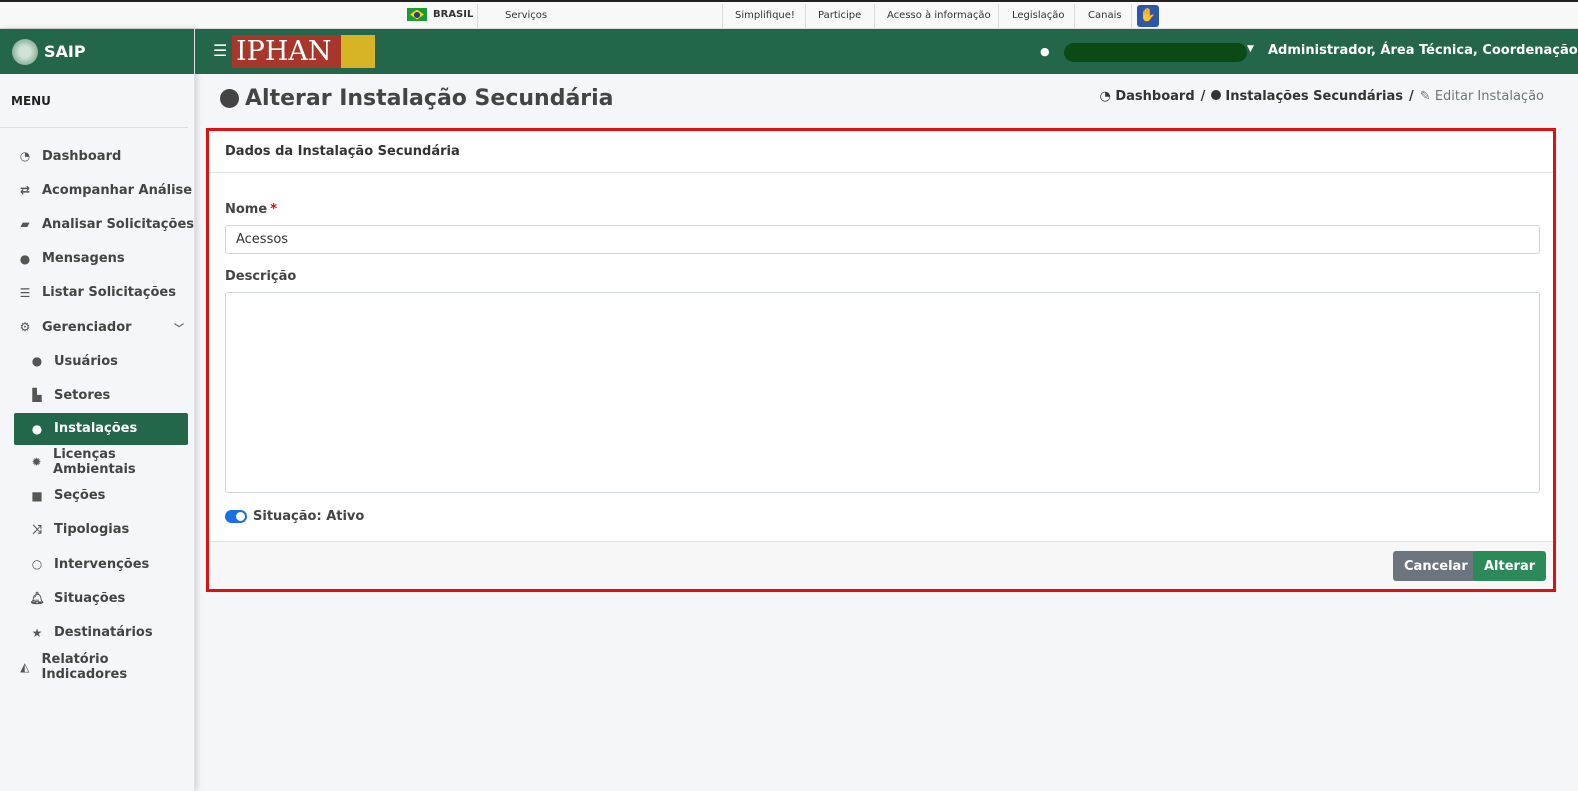 This screenshot has height=791, width=1578. What do you see at coordinates (25, 224) in the screenshot?
I see `book-icon: ▰` at bounding box center [25, 224].